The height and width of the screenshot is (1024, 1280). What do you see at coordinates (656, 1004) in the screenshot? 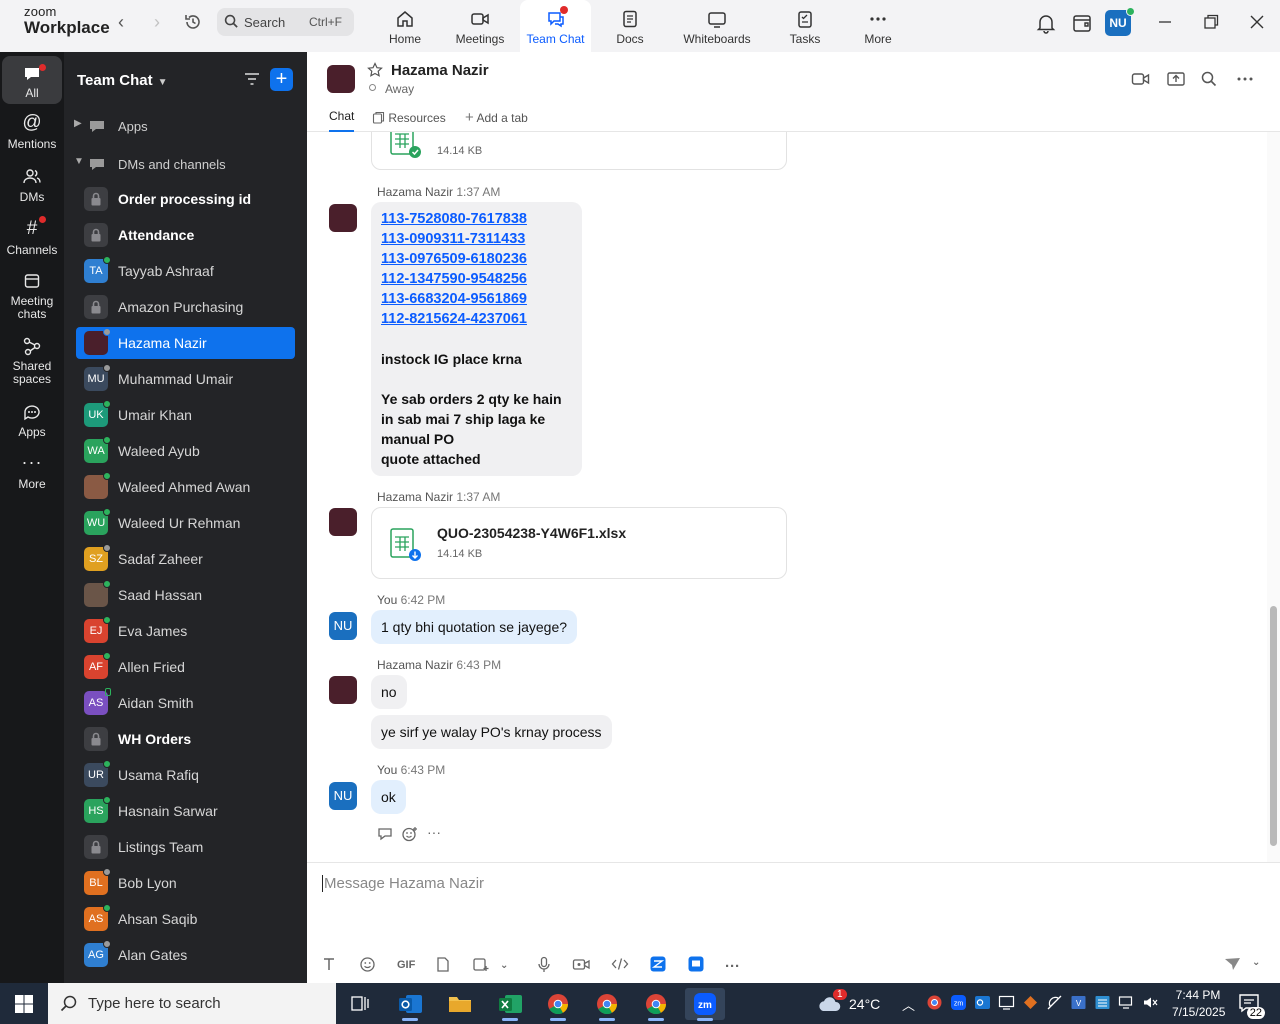
I see `chrome-profile-2-icon` at bounding box center [656, 1004].